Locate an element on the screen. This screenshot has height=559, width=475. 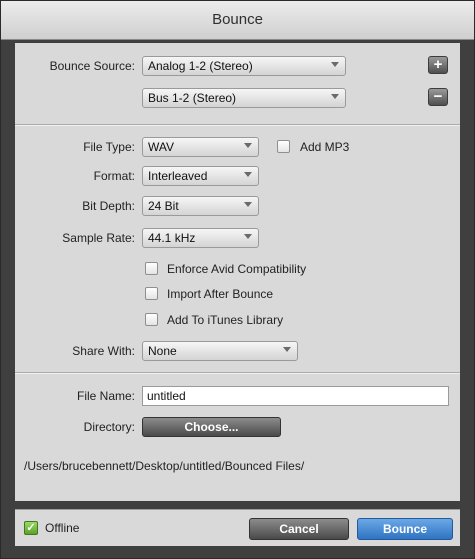
minus-icon: − is located at coordinates (438, 96).